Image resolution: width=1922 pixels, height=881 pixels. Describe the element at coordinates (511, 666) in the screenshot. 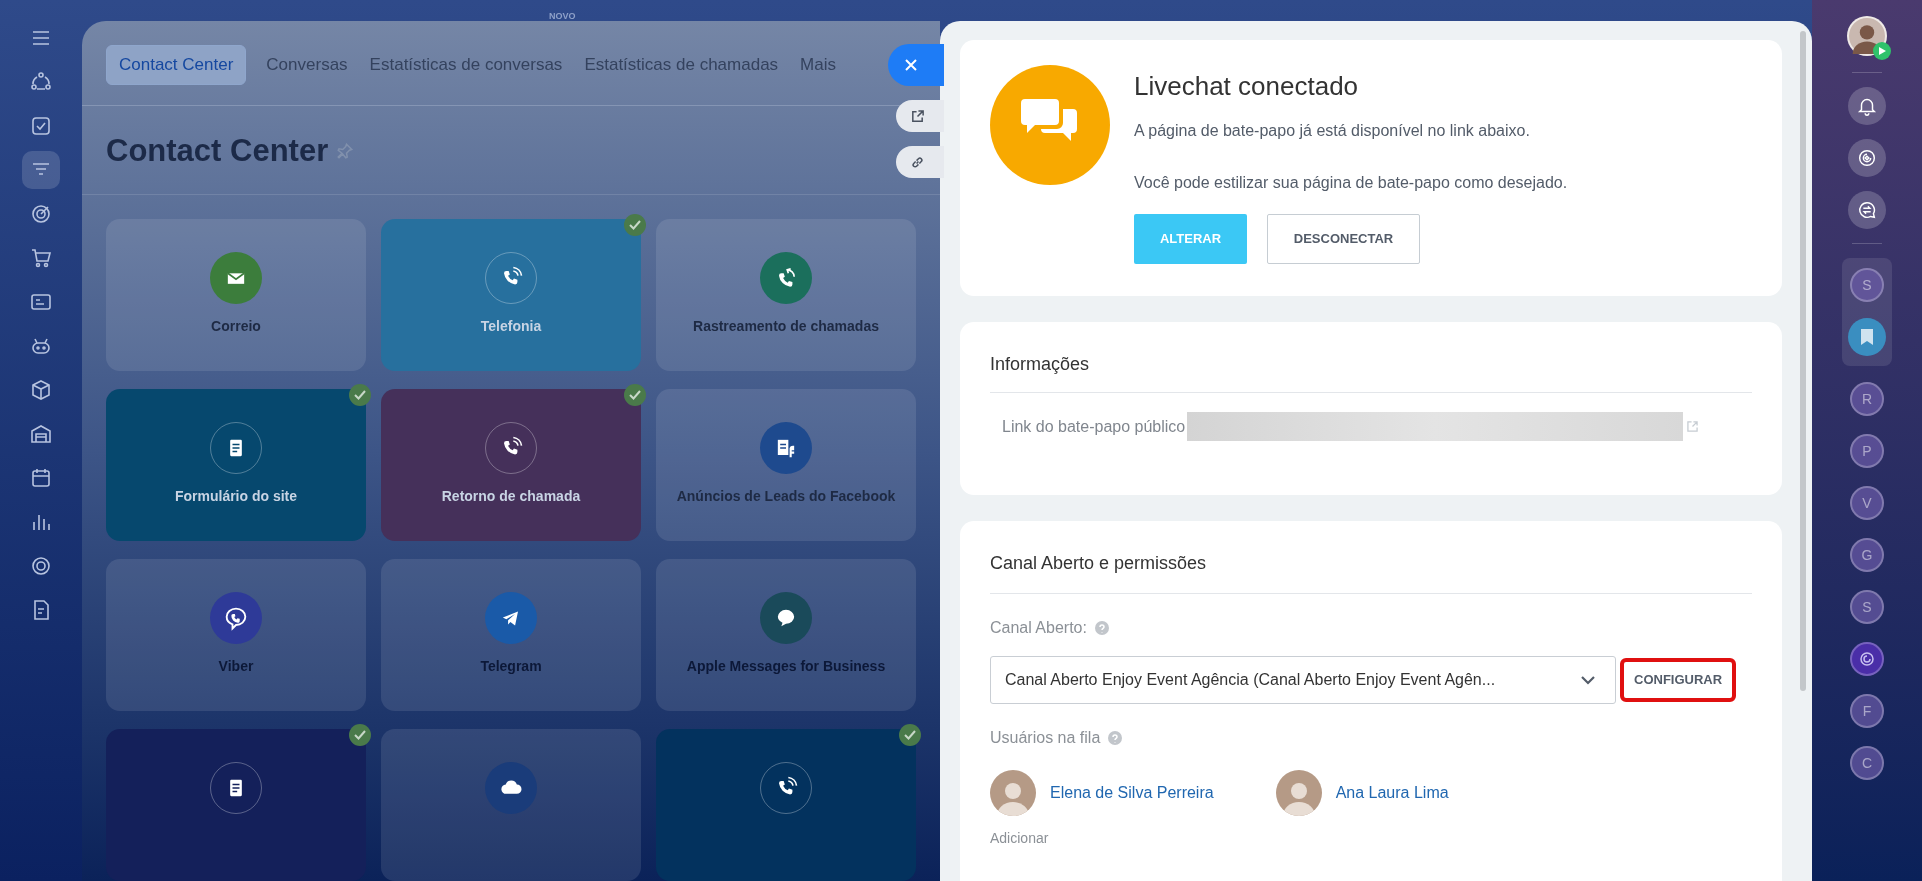

I see `tile-label: Telegram` at that location.